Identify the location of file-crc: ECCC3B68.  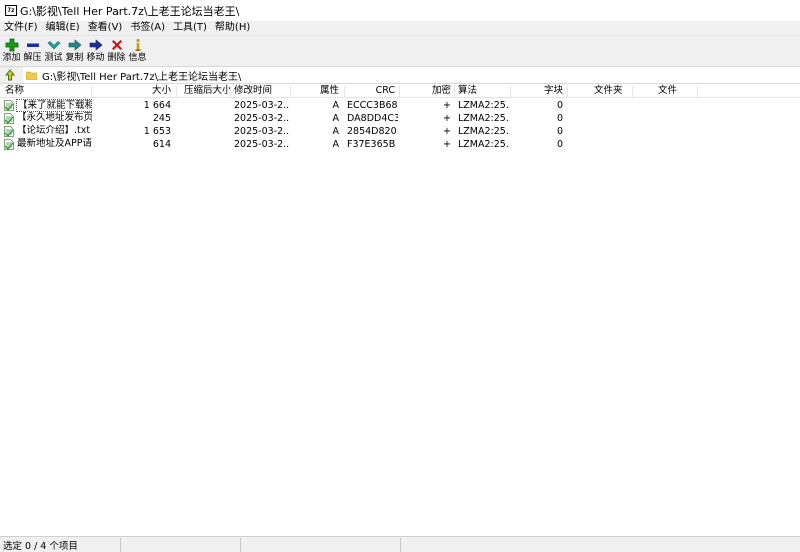
(372, 105).